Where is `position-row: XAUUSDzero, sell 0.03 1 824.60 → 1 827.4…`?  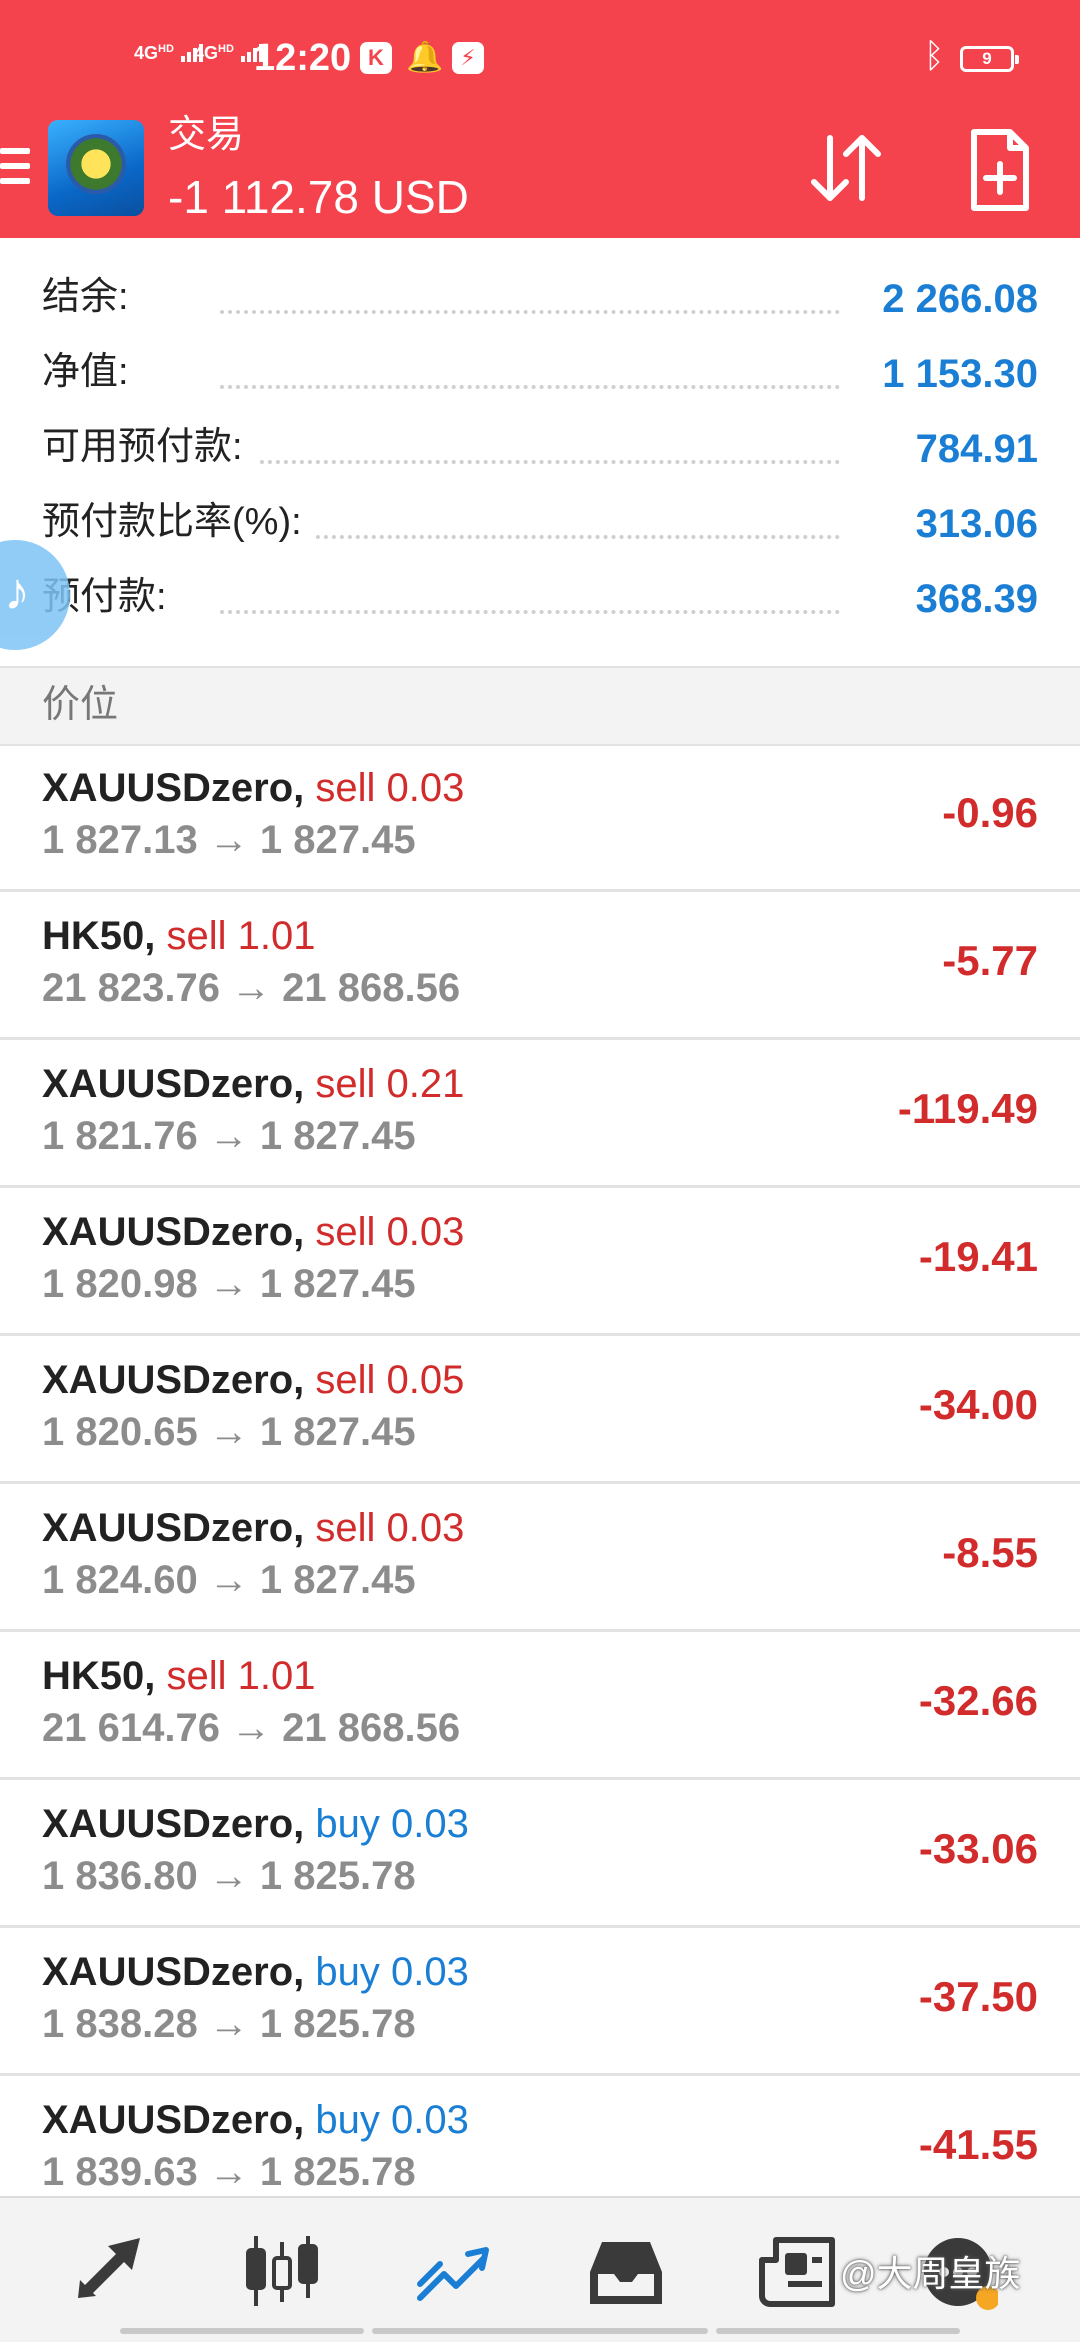 position-row: XAUUSDzero, sell 0.03 1 824.60 → 1 827.4… is located at coordinates (540, 1558).